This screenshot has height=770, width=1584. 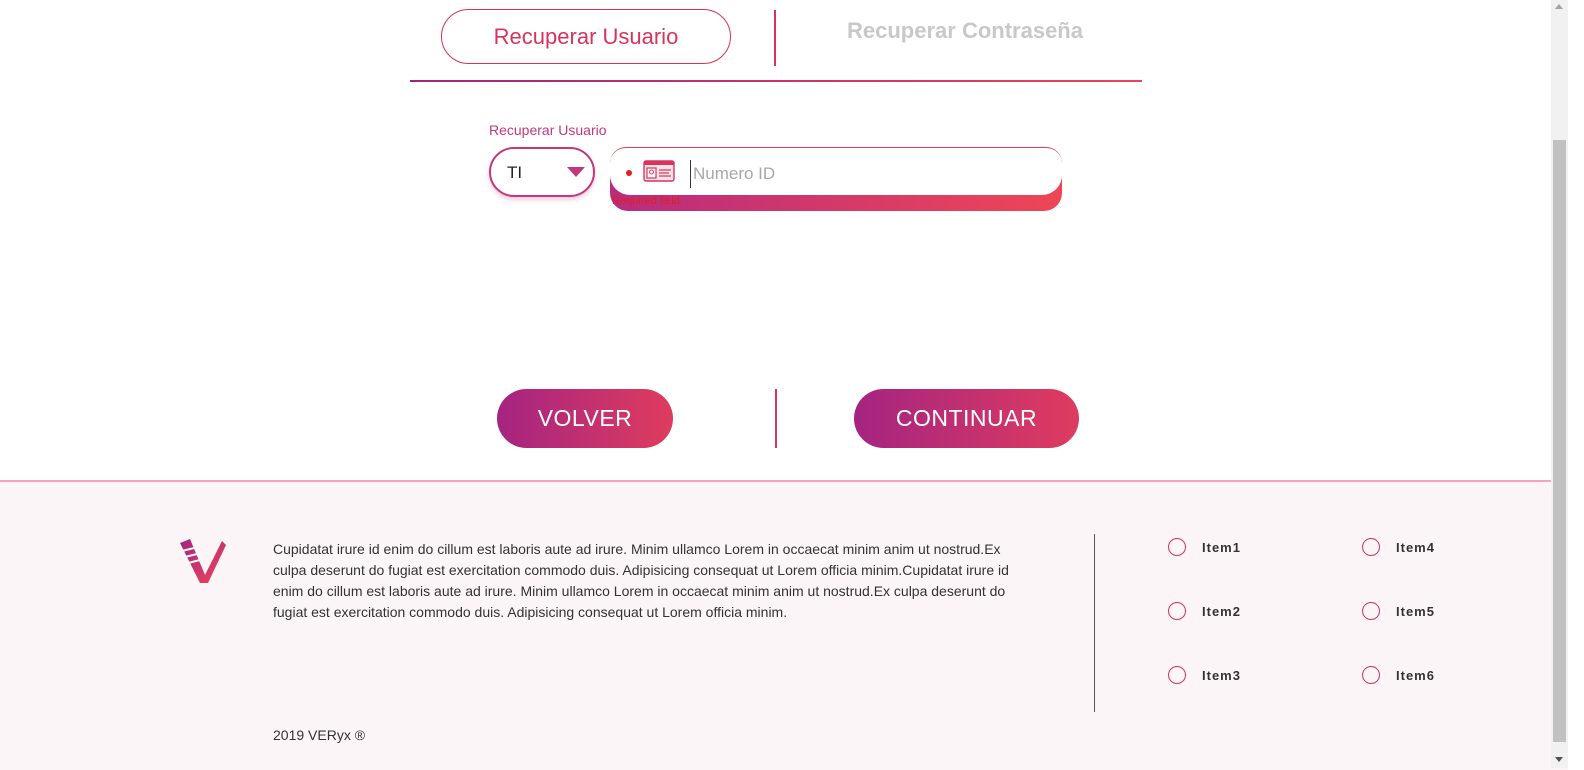 What do you see at coordinates (576, 172) in the screenshot?
I see `chevron-down-icon` at bounding box center [576, 172].